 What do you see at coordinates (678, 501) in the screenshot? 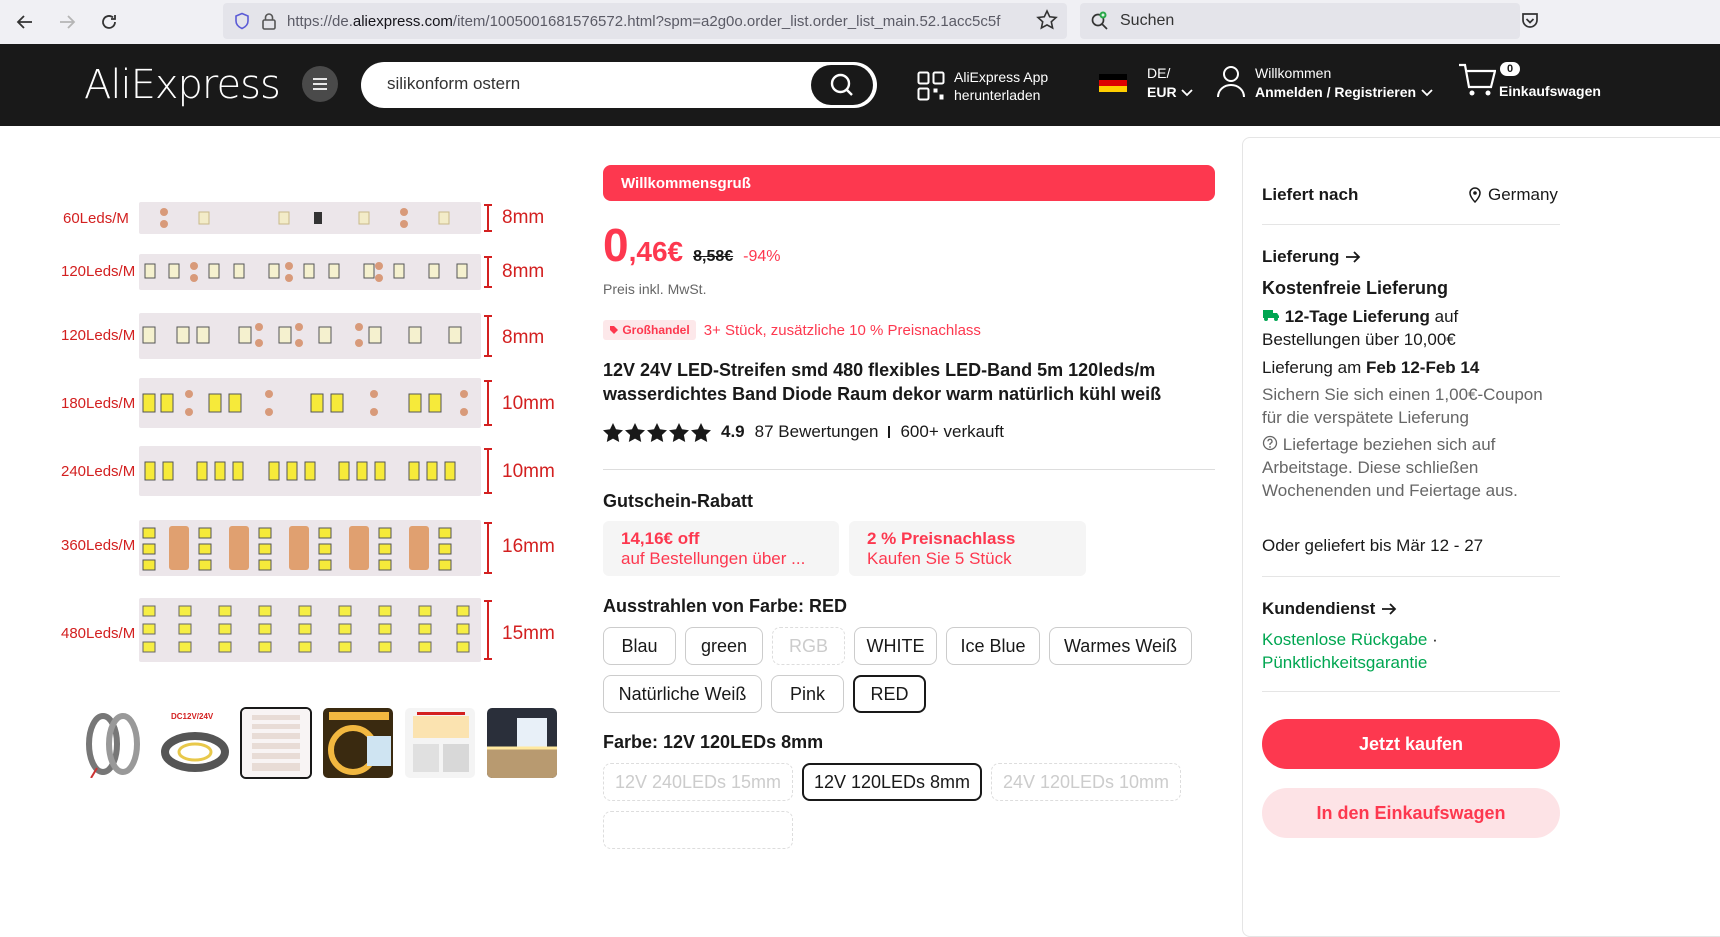
I see `coupon-heading: Gutschein-Rabatt` at bounding box center [678, 501].